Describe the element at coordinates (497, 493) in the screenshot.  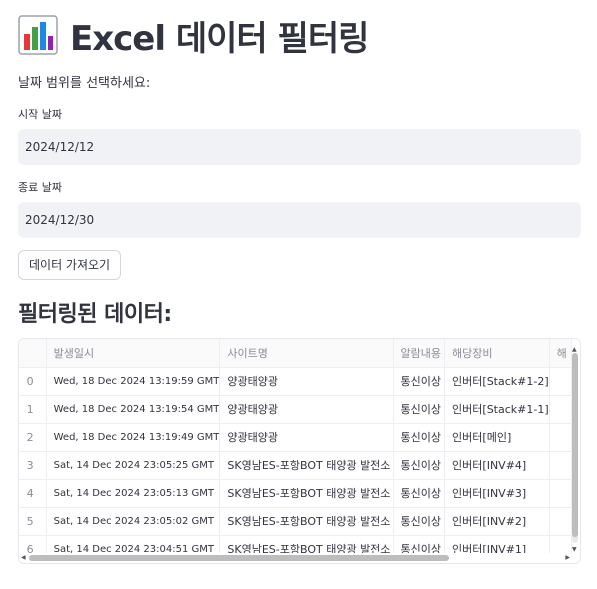
I see `cell-device: 인버터[INV#3]` at that location.